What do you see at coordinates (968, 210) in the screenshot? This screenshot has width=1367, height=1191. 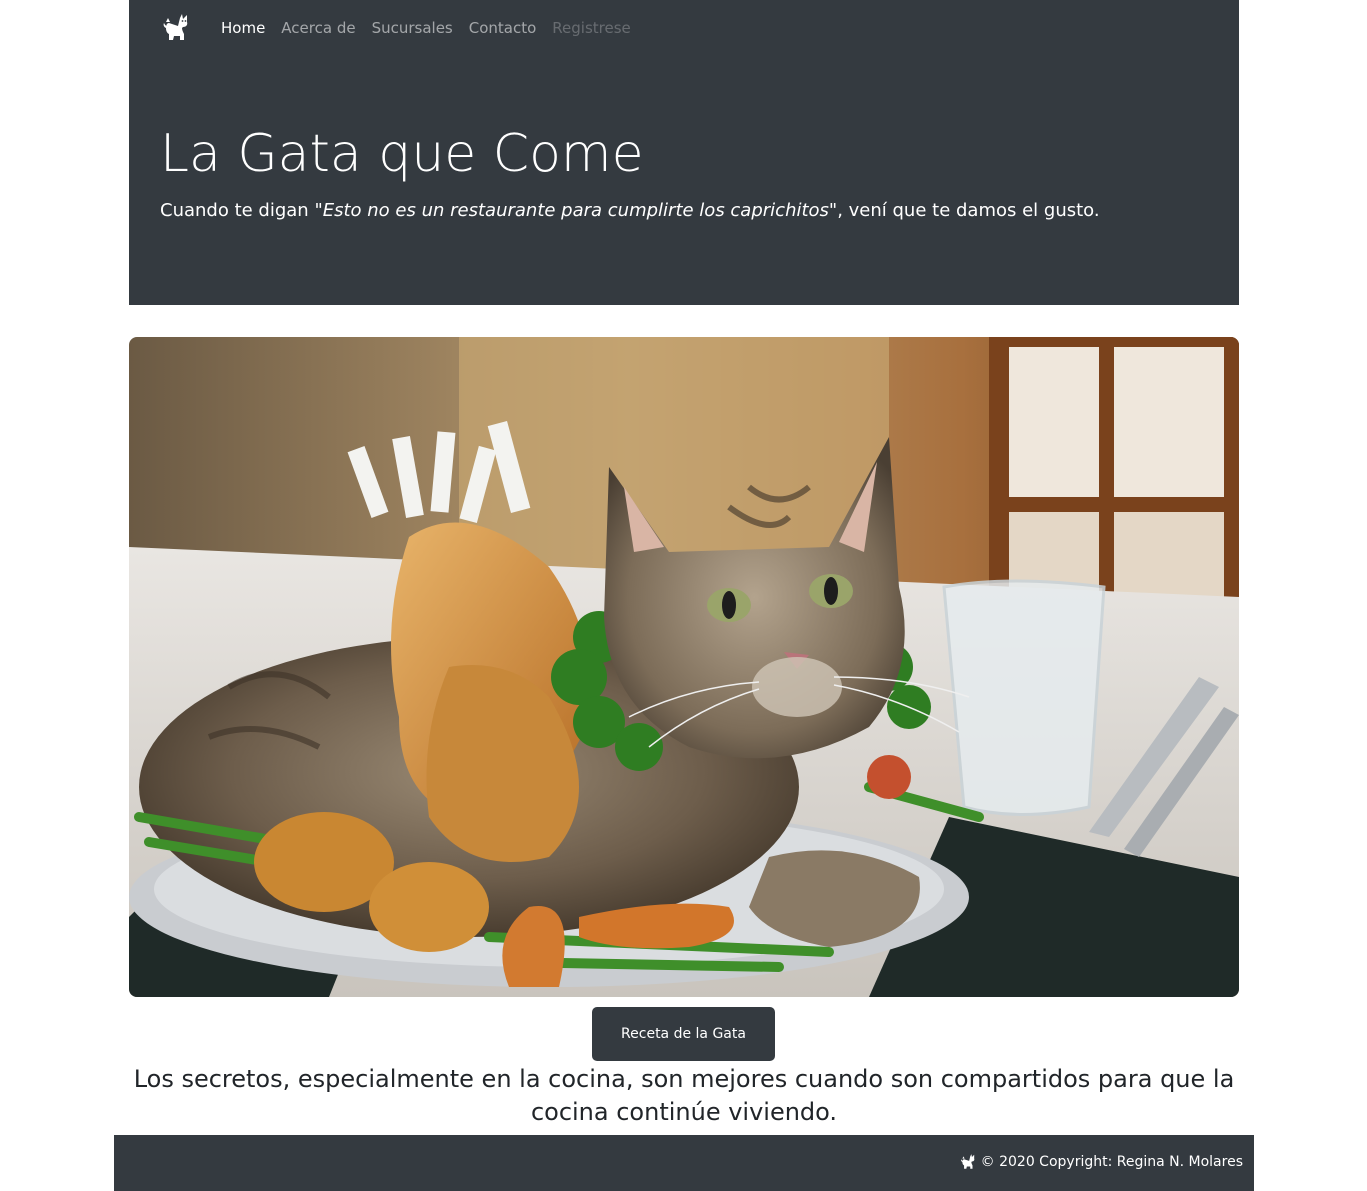 I see `lead-suffix: , vení que te damos el gusto.` at bounding box center [968, 210].